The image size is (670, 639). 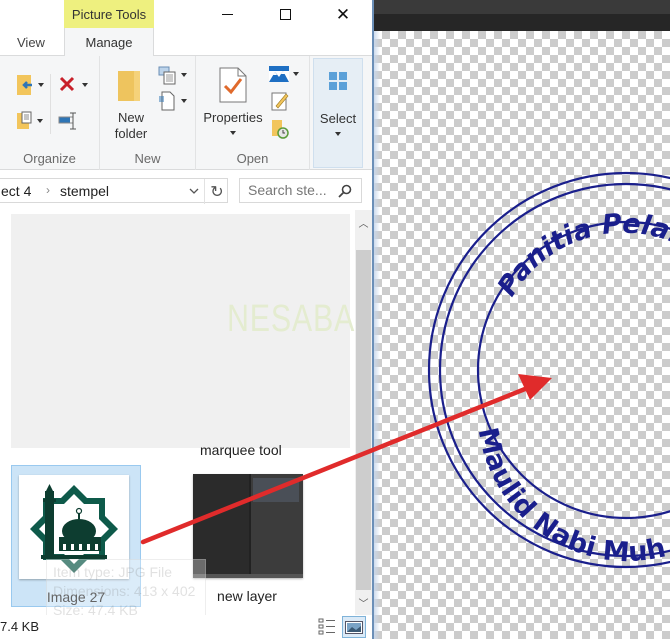 I want to click on stamp-bottom-text: Maulid Nabi Muh, so click(x=570, y=497).